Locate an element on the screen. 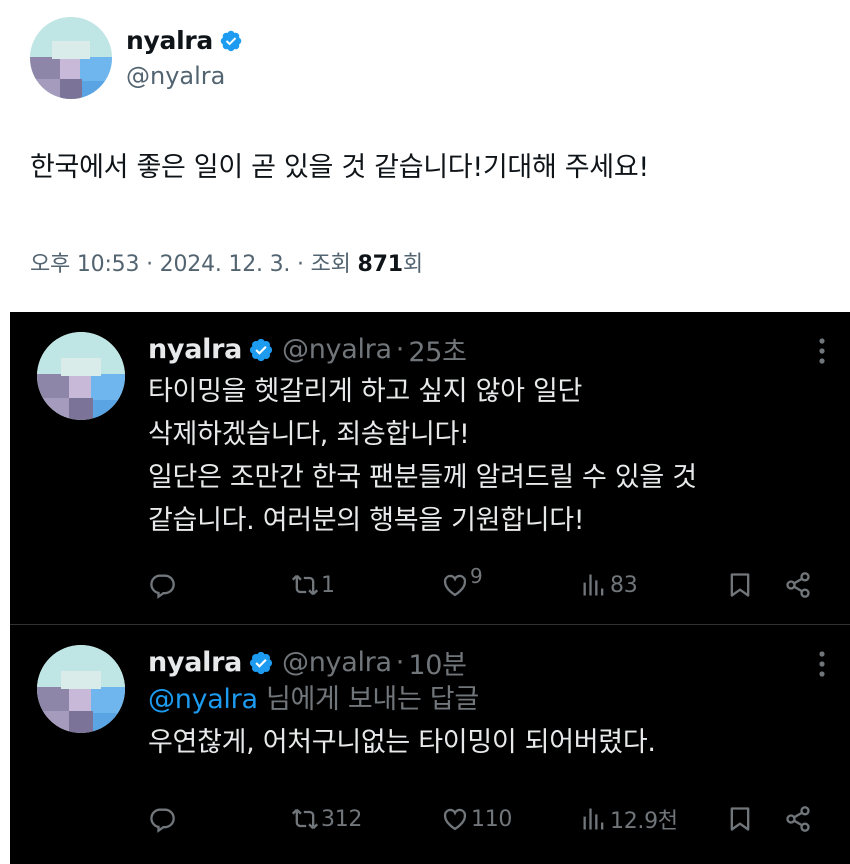 This screenshot has width=850, height=864. tweet-text-line: 일단은 조만간 한국 팬분들께 알려드릴 수 있을 것 is located at coordinates (422, 477).